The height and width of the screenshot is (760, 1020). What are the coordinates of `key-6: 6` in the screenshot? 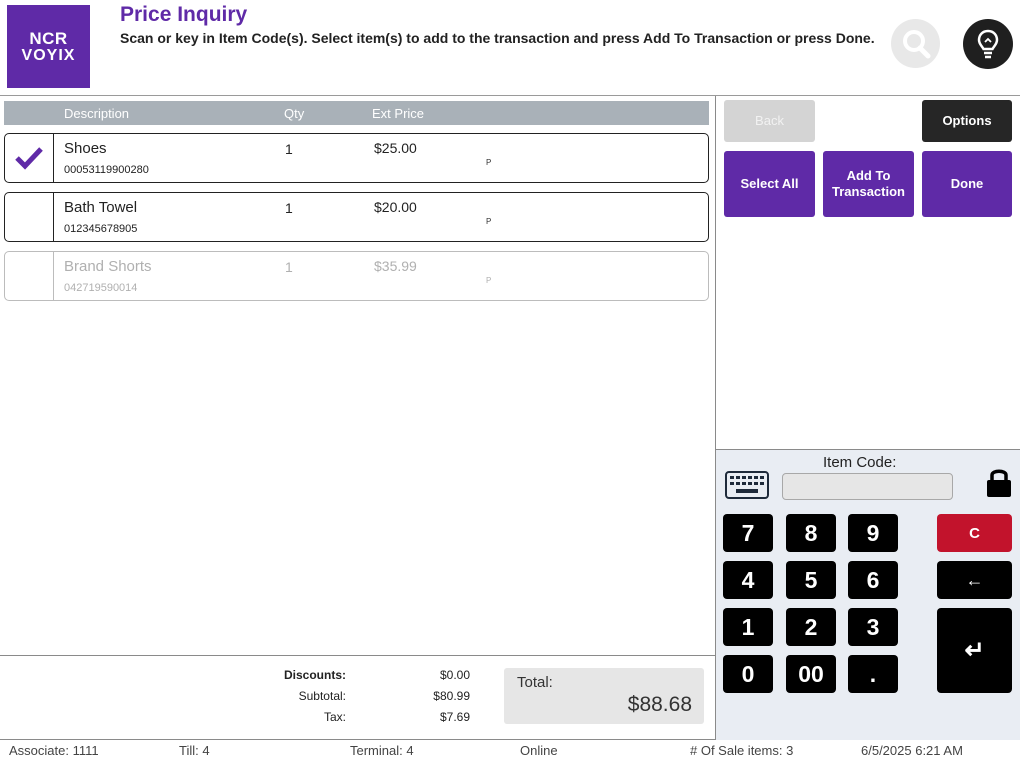 It's located at (873, 580).